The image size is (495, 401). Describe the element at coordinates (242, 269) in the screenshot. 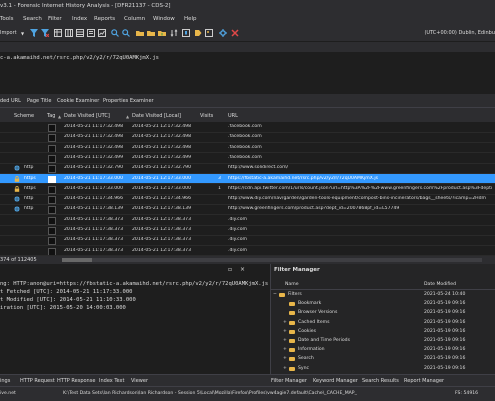

I see `close-pane-icon: ×` at that location.